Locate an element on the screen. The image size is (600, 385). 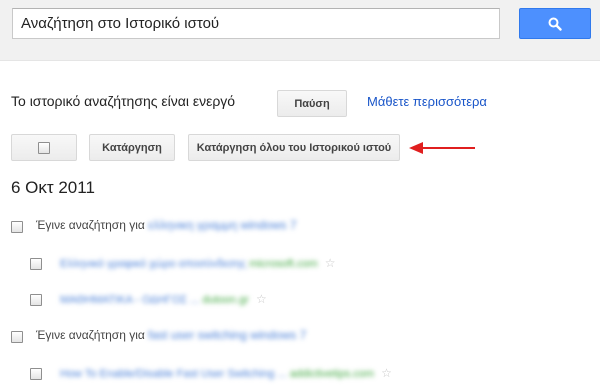
search-button is located at coordinates (555, 23).